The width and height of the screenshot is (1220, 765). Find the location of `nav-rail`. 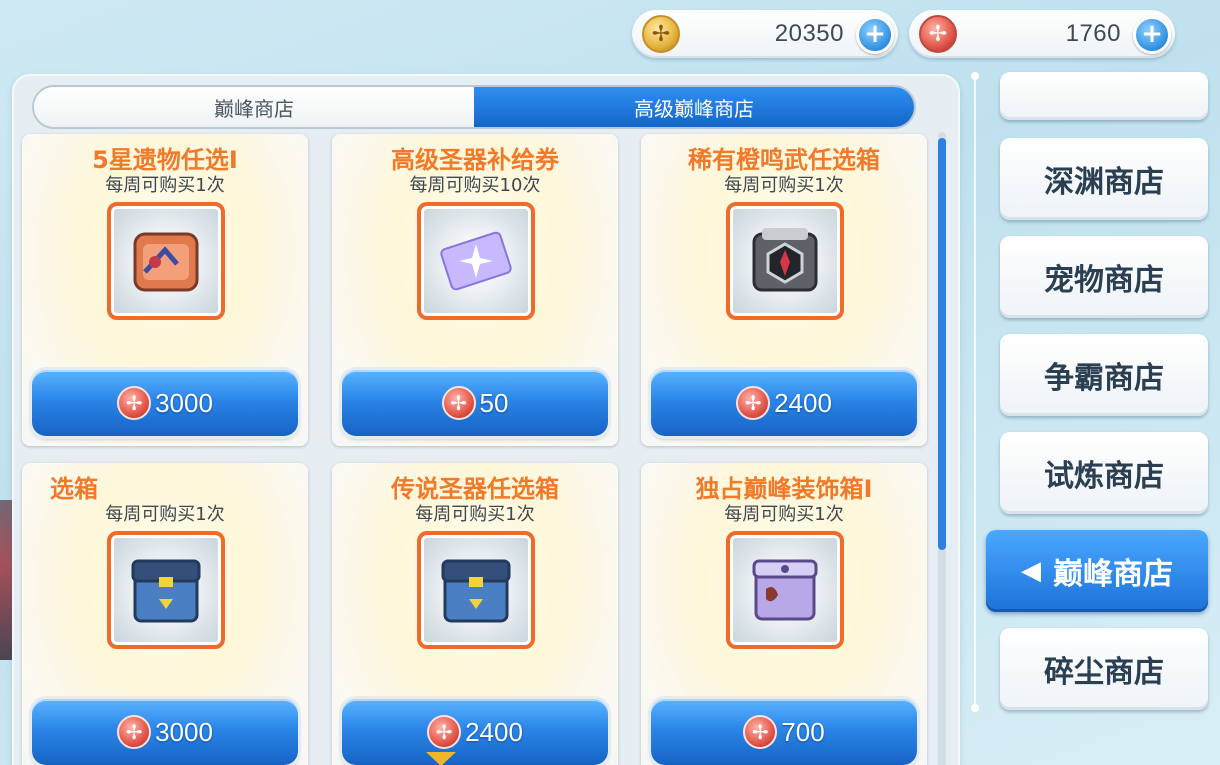

nav-rail is located at coordinates (975, 392).